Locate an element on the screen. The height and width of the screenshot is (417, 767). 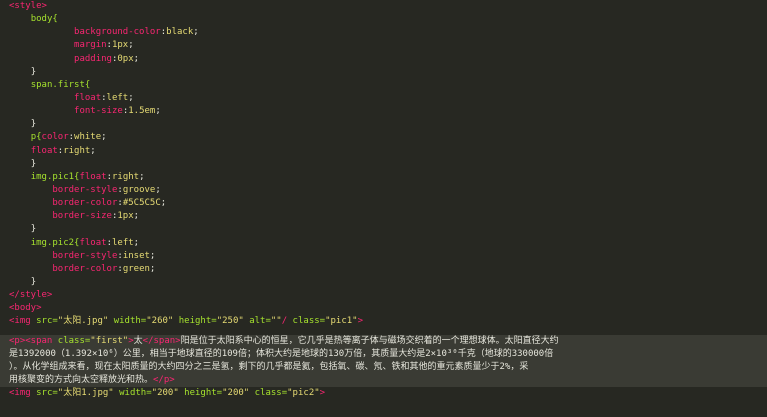
paragraph-text: 太 is located at coordinates (138, 340).